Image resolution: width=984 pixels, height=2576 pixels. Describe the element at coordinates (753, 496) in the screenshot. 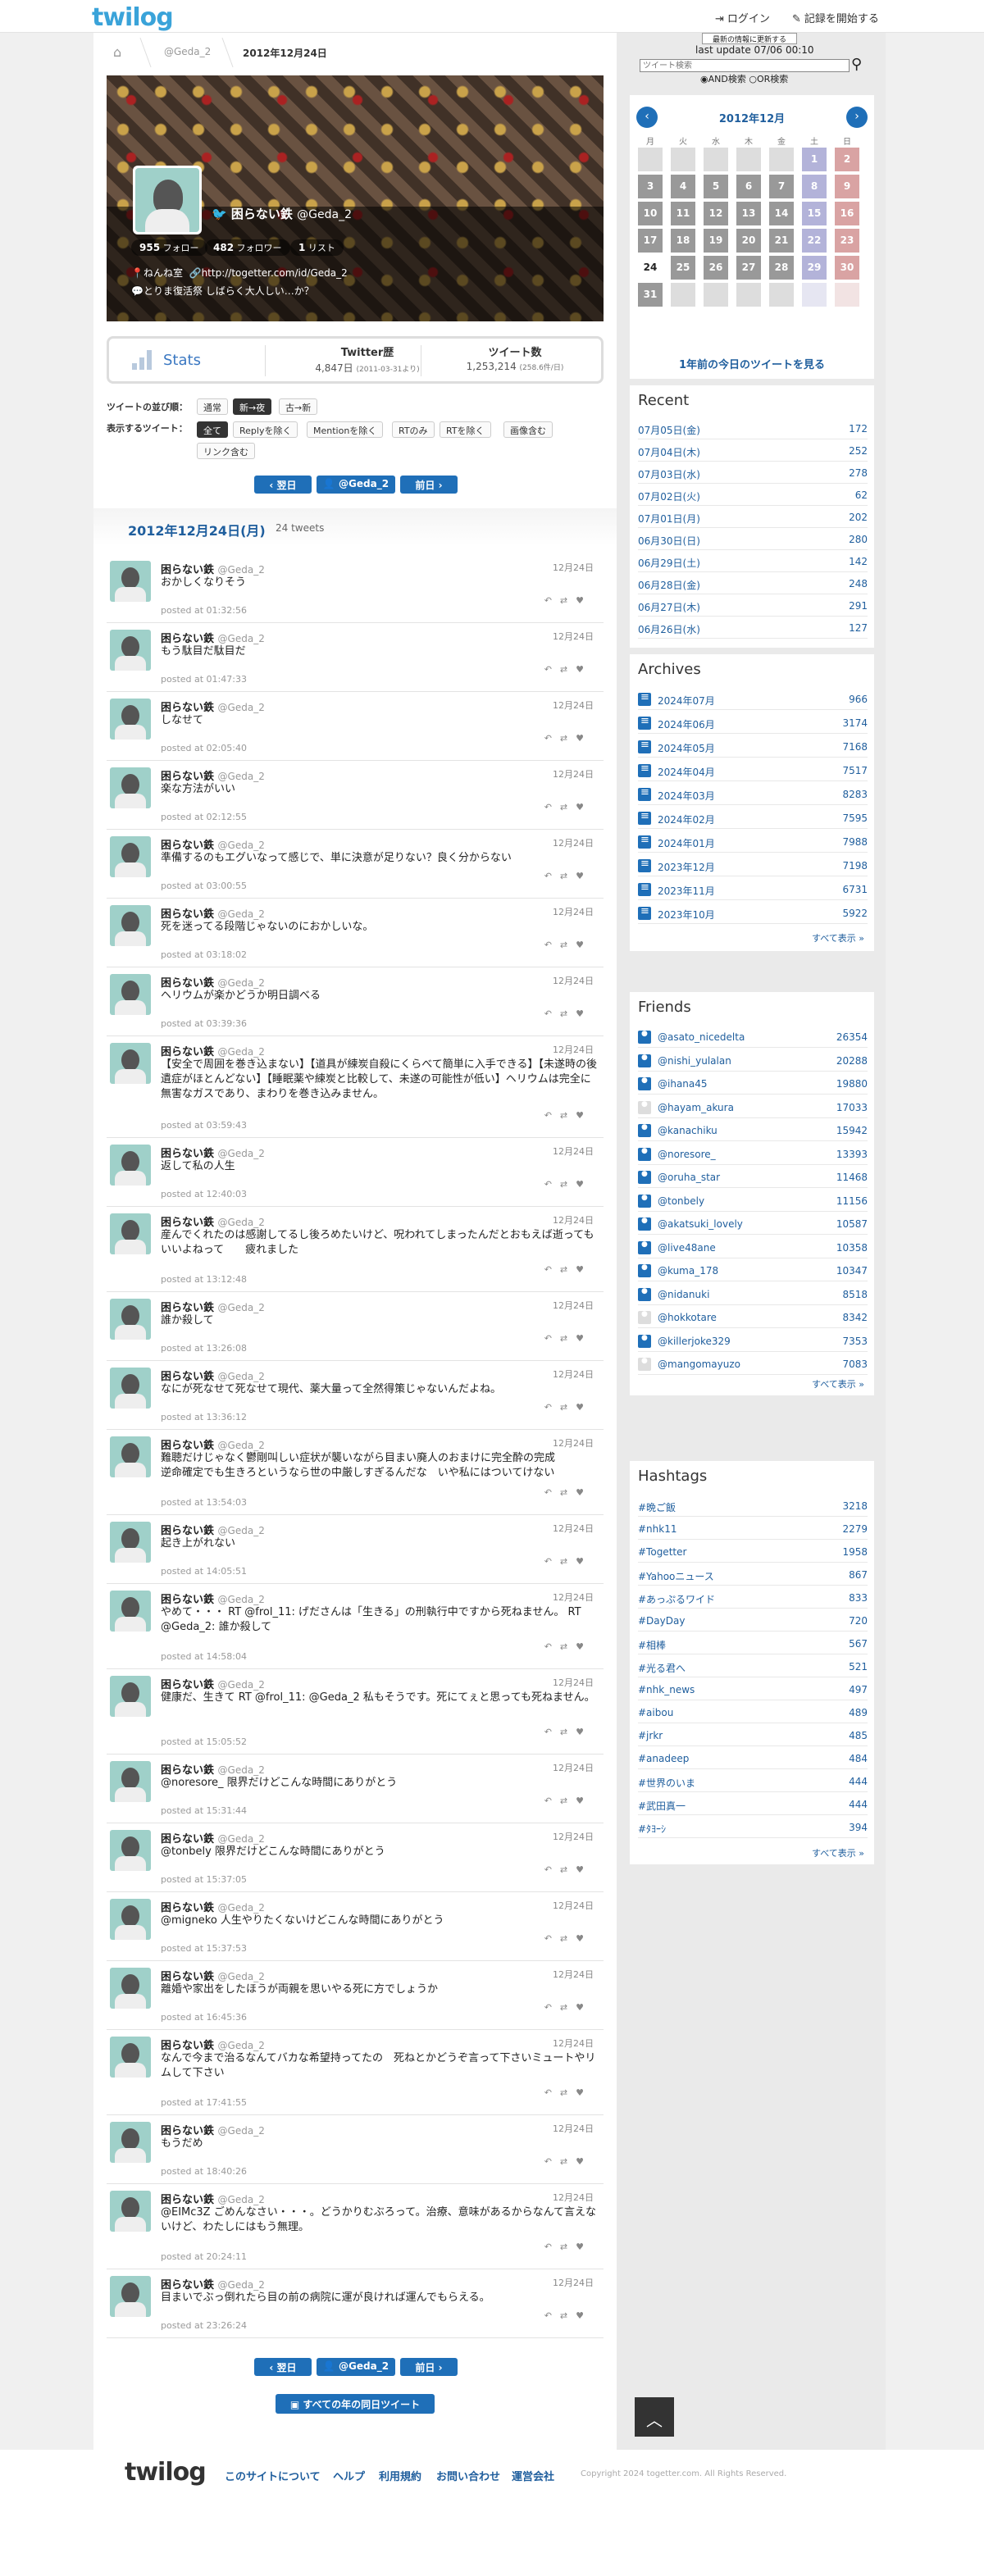

I see `recent-item: 07月02日(火) 62` at that location.